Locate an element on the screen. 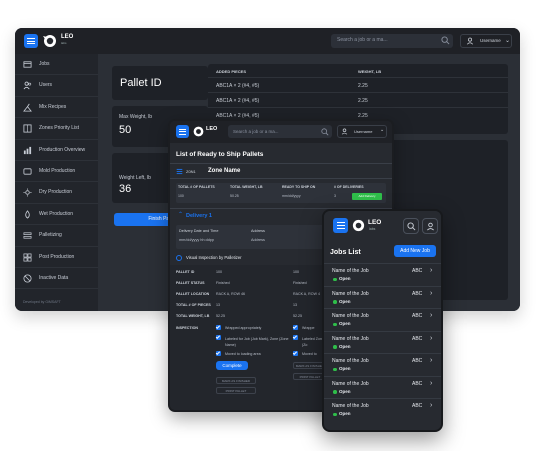 The image size is (552, 451). total-pieces-value: 13 is located at coordinates (295, 305).